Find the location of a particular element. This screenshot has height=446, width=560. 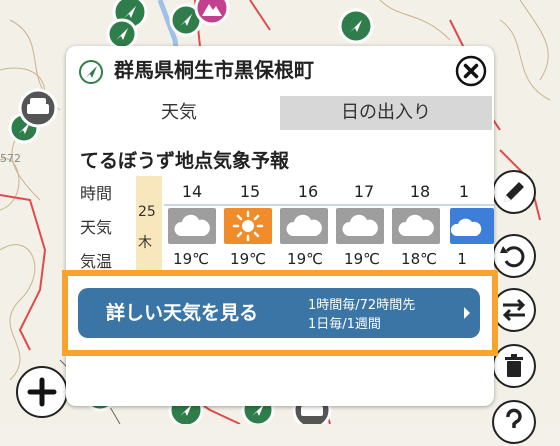

hour-label: 18 is located at coordinates (420, 191).